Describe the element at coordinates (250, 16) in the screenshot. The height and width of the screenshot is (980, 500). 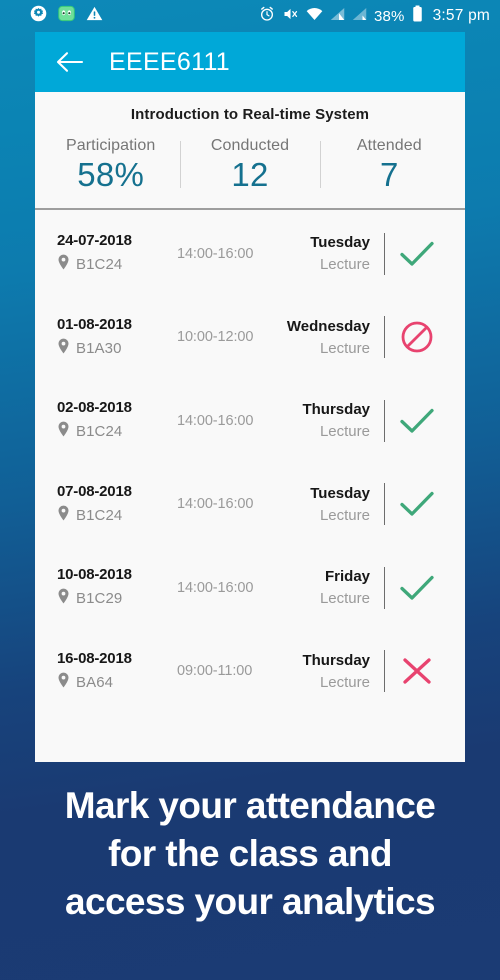
I see `status-bar: 38% 3:57 pm` at that location.